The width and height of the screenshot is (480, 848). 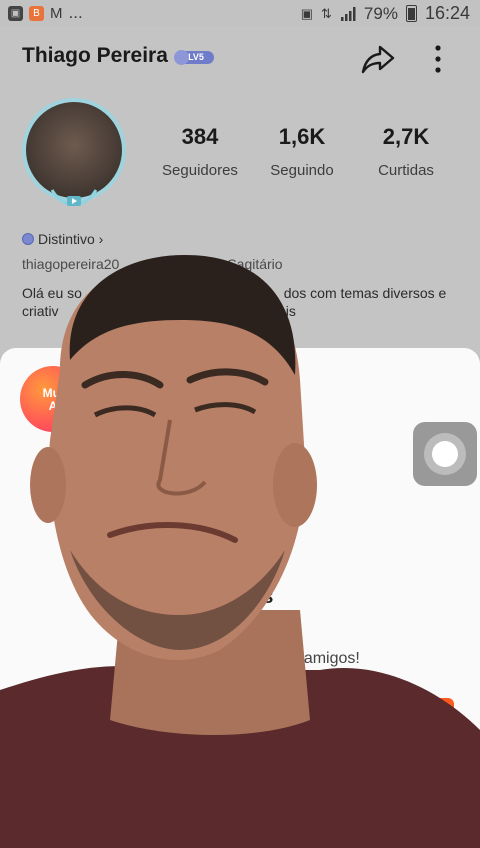 What do you see at coordinates (263, 633) in the screenshot?
I see `promo-line-1: zações` at bounding box center [263, 633].